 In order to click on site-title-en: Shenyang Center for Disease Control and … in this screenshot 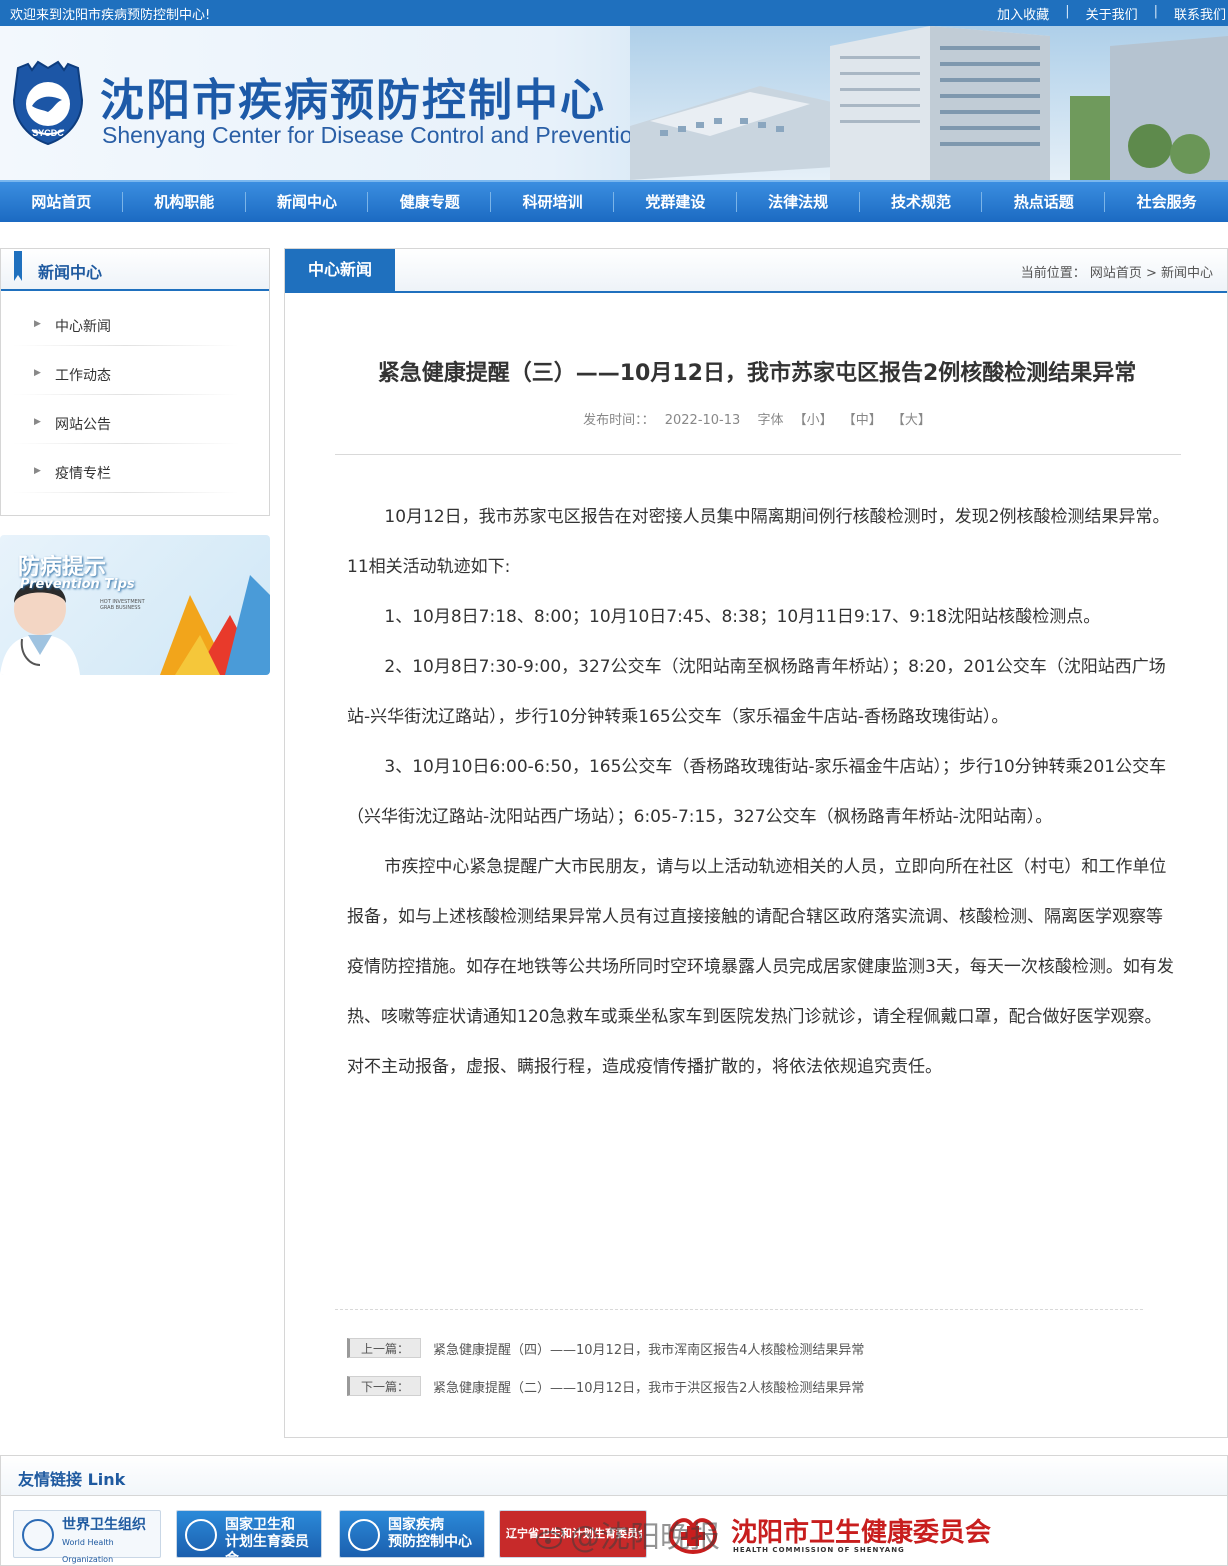, I will do `click(374, 135)`.